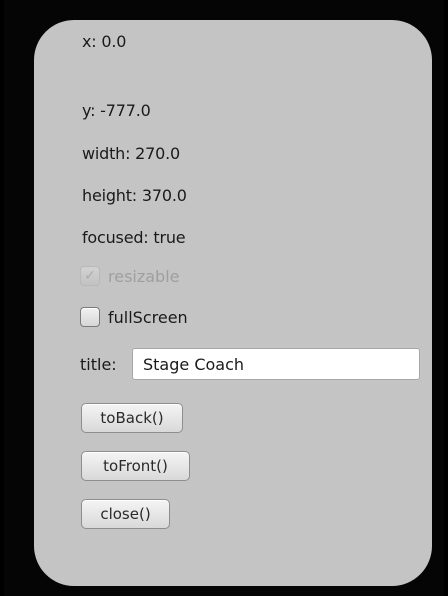 Image resolution: width=448 pixels, height=596 pixels. Describe the element at coordinates (148, 317) in the screenshot. I see `fullscreen-label: fullScreen` at that location.